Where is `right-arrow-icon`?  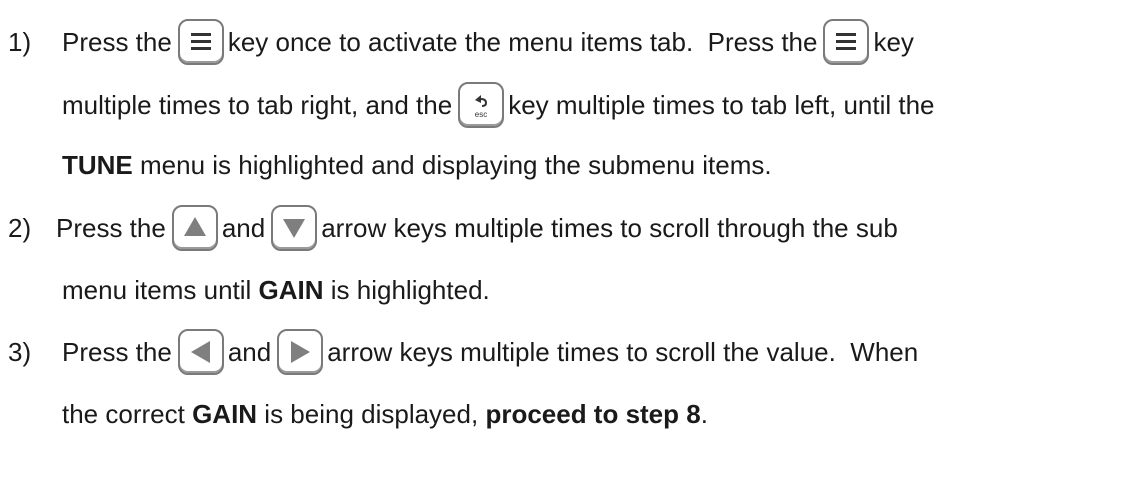
right-arrow-icon is located at coordinates (301, 352).